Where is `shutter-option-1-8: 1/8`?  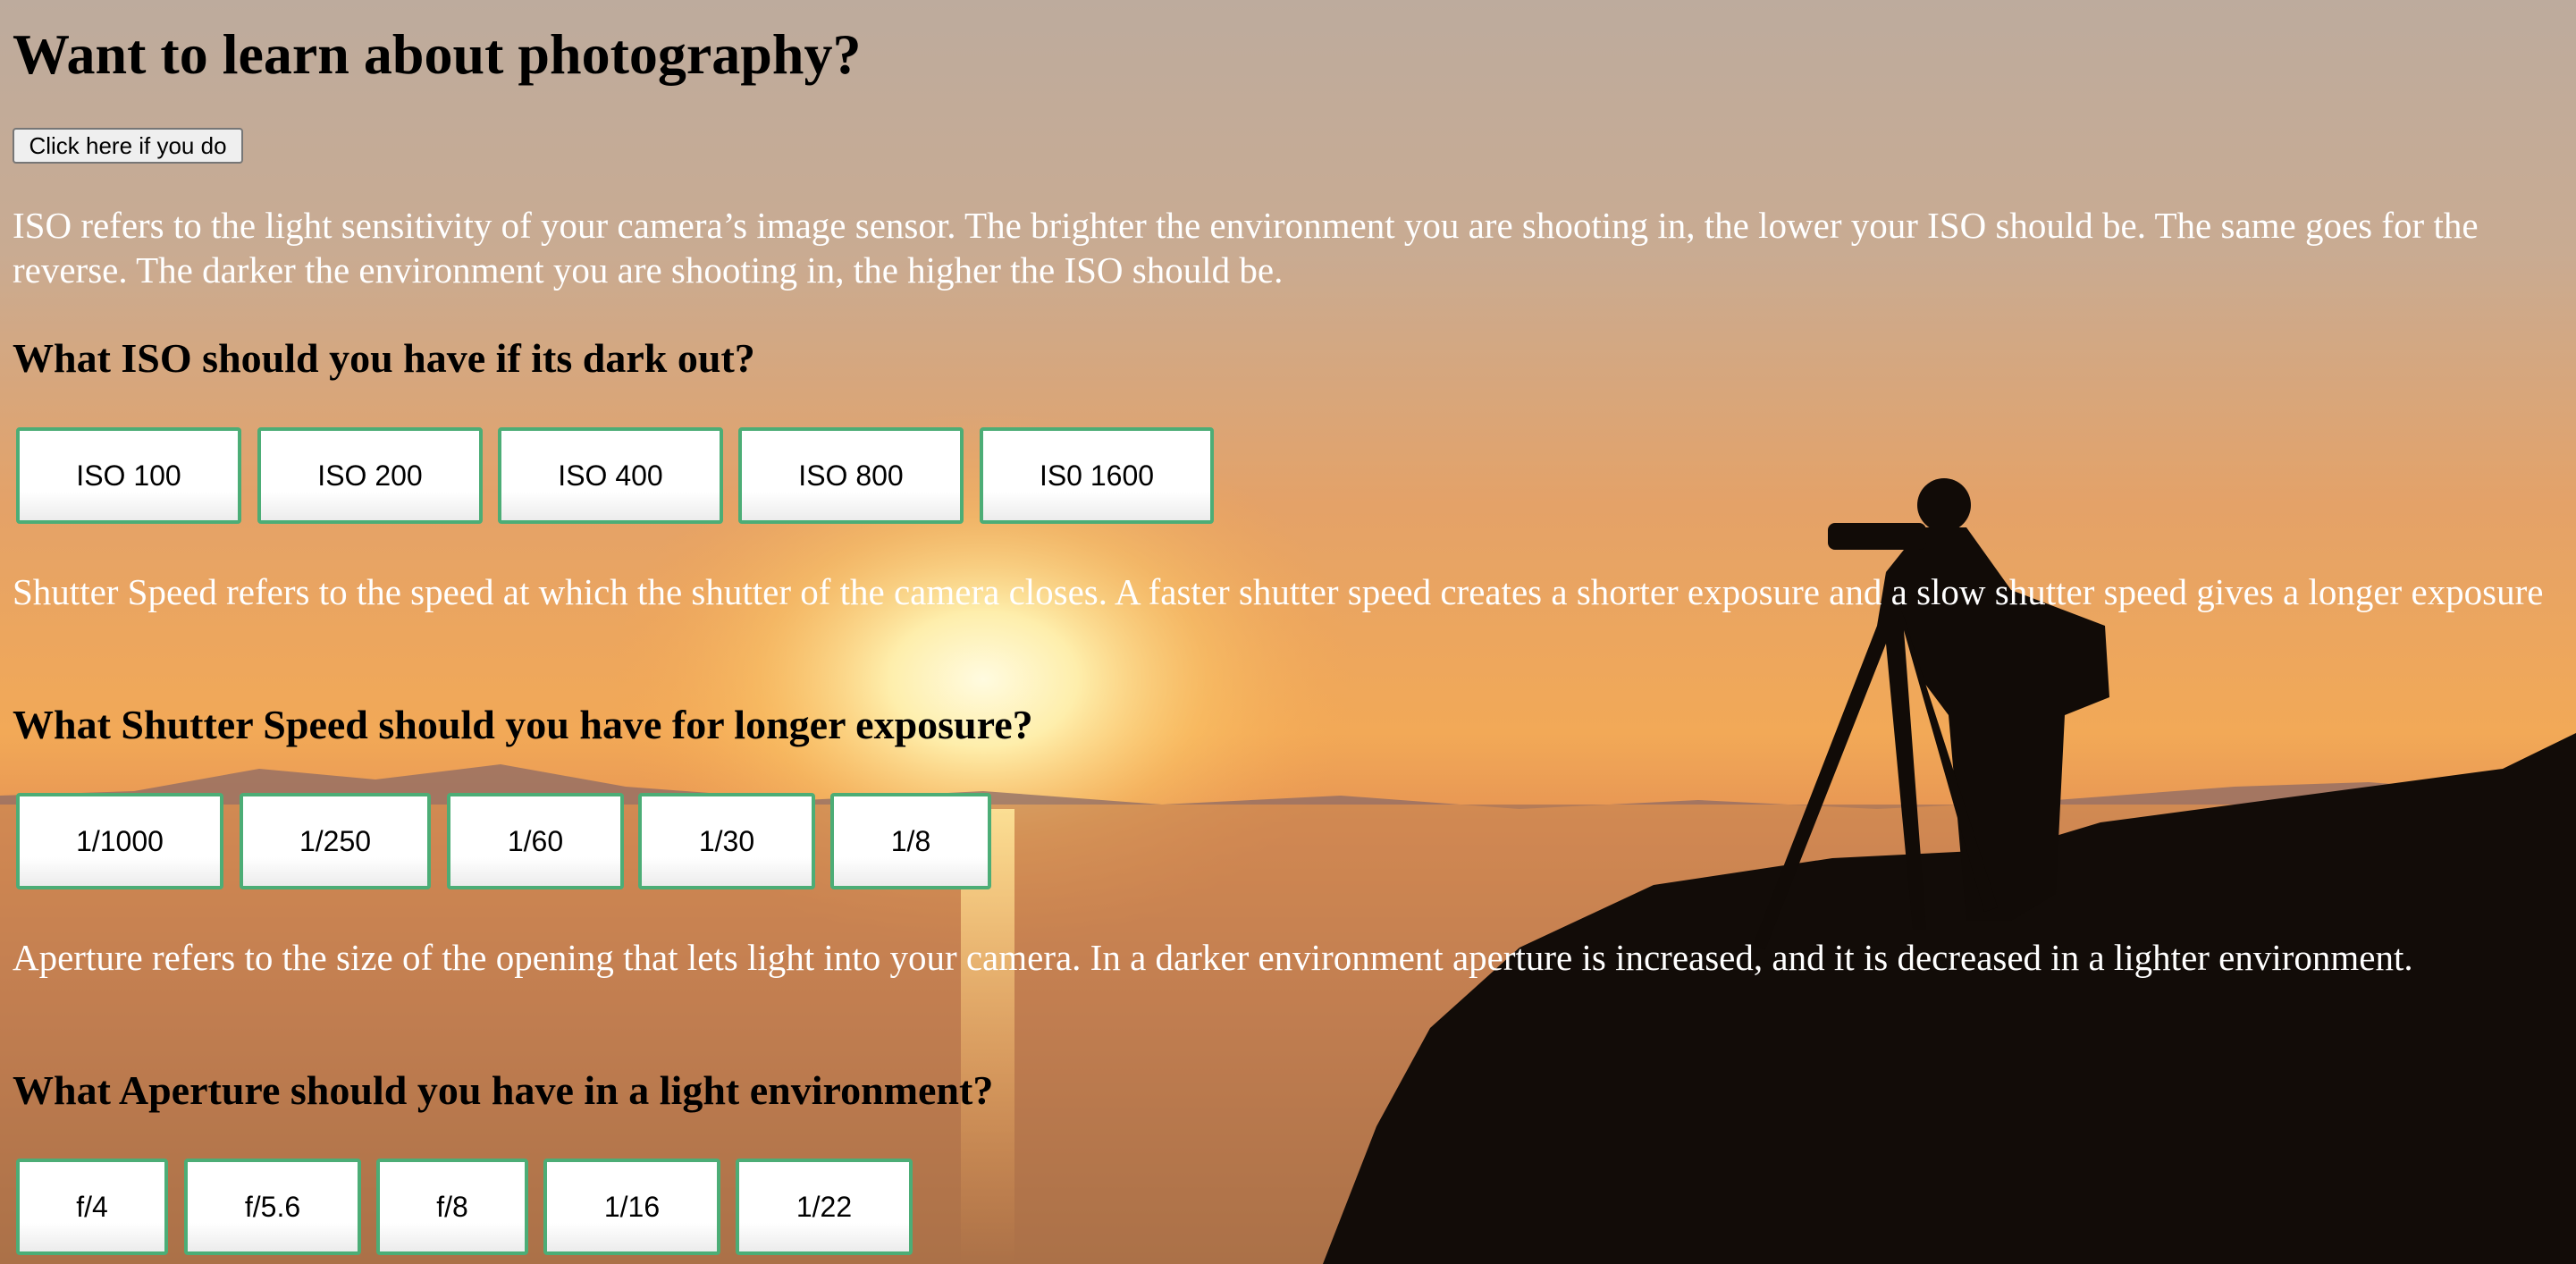 shutter-option-1-8: 1/8 is located at coordinates (911, 841).